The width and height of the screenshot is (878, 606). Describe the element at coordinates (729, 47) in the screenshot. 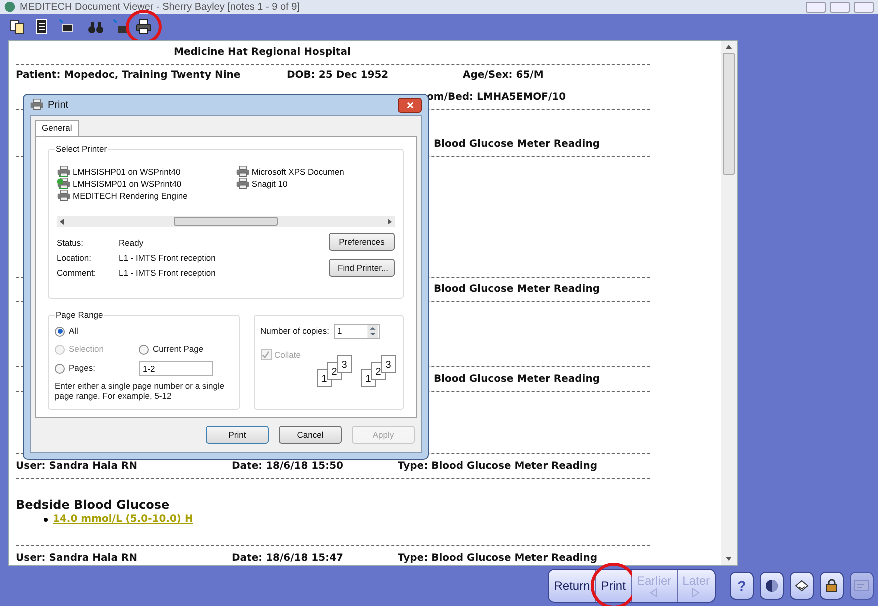

I see `up-arrow-icon` at that location.